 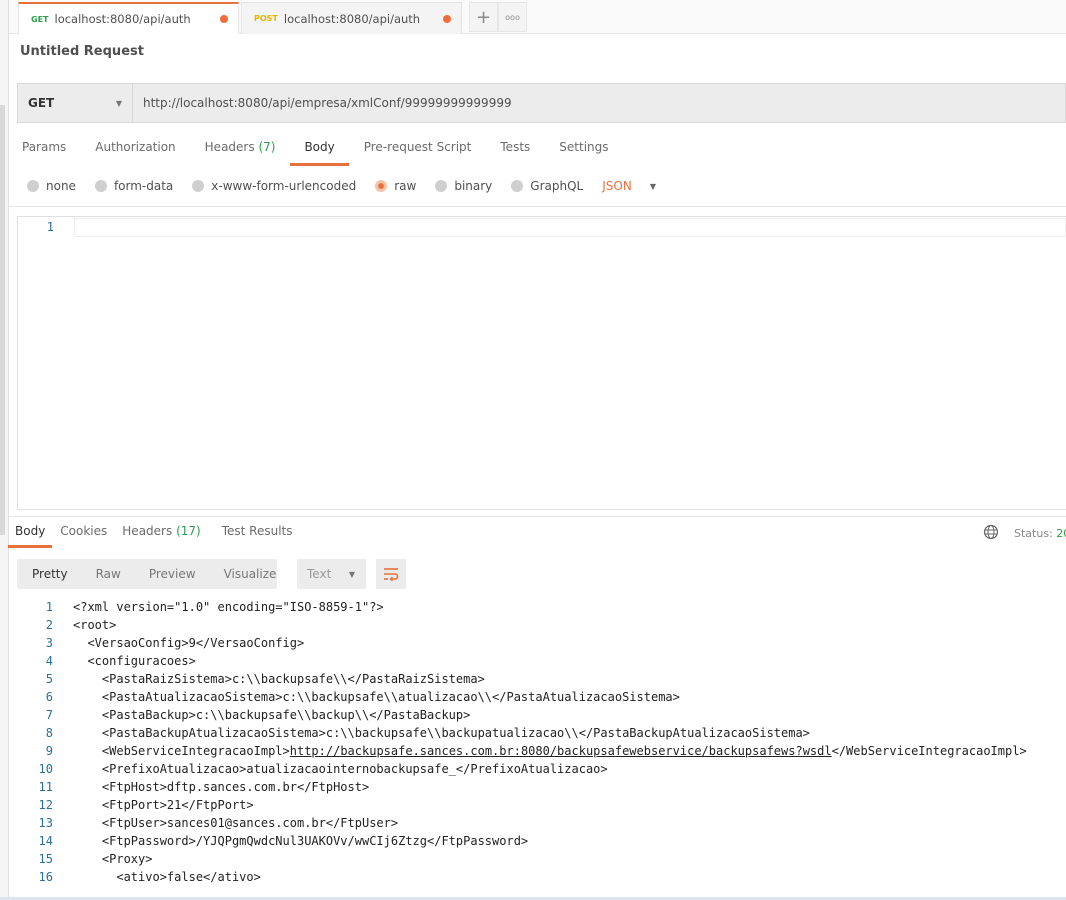 I want to click on radio-label: raw, so click(x=405, y=186).